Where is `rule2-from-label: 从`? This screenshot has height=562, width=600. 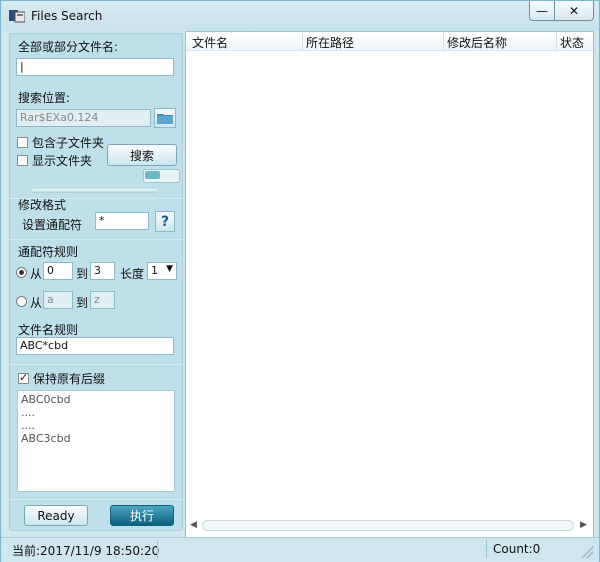 rule2-from-label: 从 is located at coordinates (36, 303).